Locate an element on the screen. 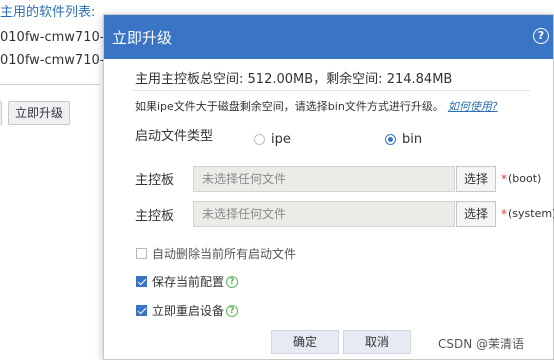  system-hint: (system) is located at coordinates (531, 213).